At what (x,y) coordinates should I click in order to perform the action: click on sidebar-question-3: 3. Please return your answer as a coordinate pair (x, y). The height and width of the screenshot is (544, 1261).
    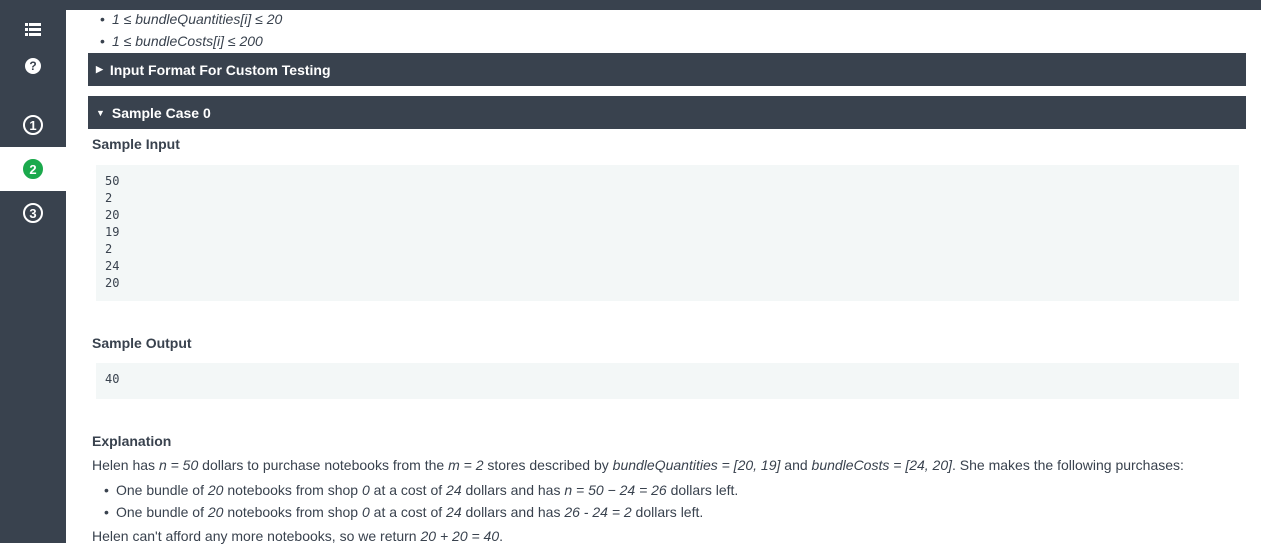
    Looking at the image, I should click on (33, 213).